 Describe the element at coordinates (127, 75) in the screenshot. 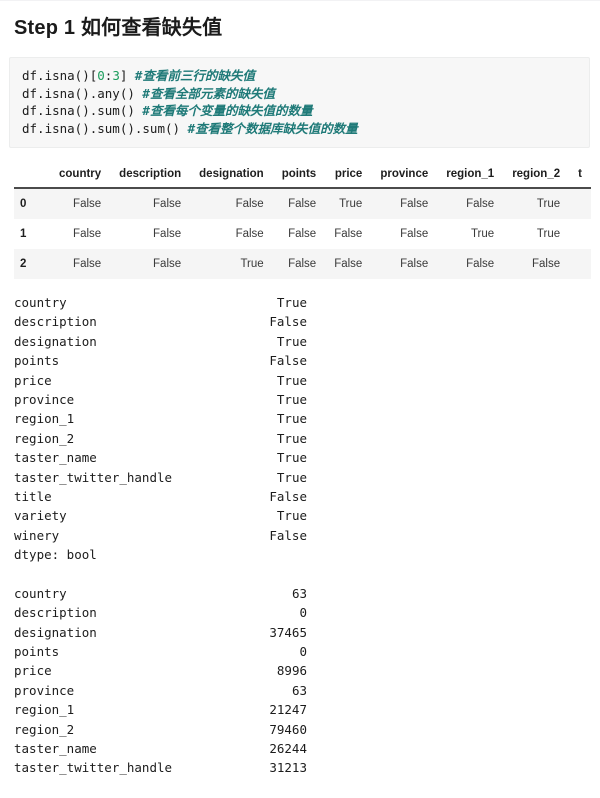

I see `code-text: ]` at that location.